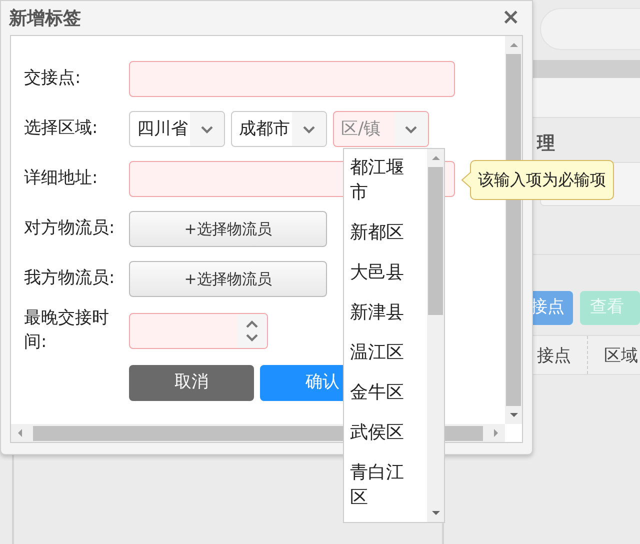  Describe the element at coordinates (20, 433) in the screenshot. I see `scroll-left-icon` at that location.